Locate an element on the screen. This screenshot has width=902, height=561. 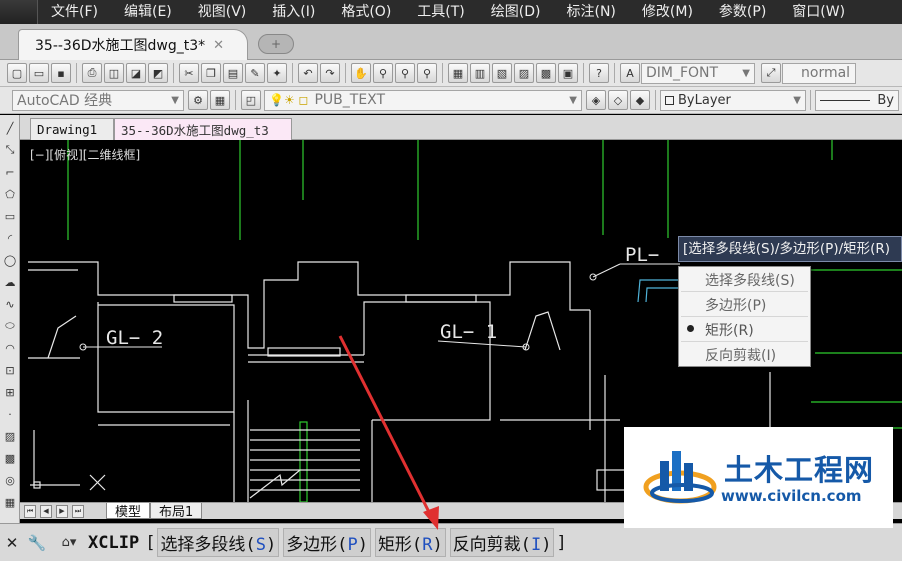
copy-icon: ❐ is located at coordinates (211, 73).